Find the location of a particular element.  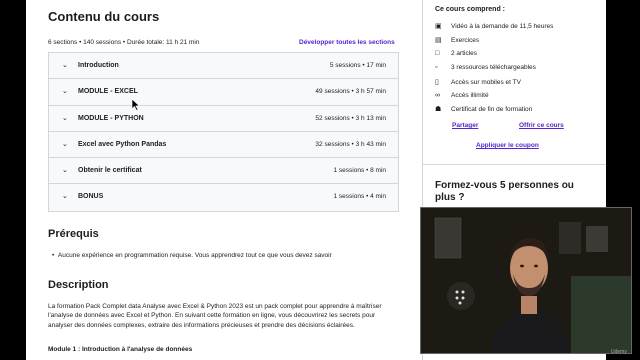

trophy-icon: ☗ is located at coordinates (438, 109).